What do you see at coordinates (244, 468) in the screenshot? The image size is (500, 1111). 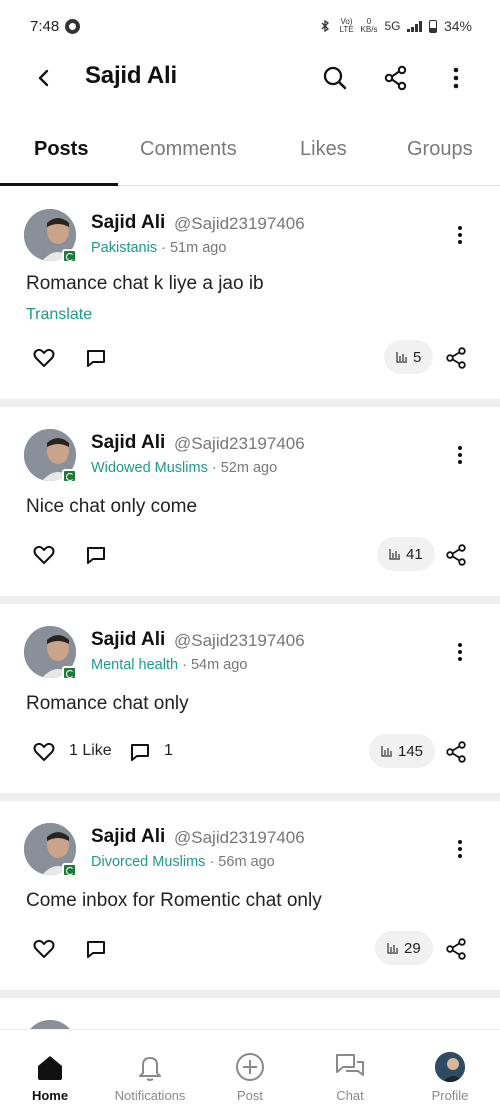 I see `post-time: · 52m ago` at bounding box center [244, 468].